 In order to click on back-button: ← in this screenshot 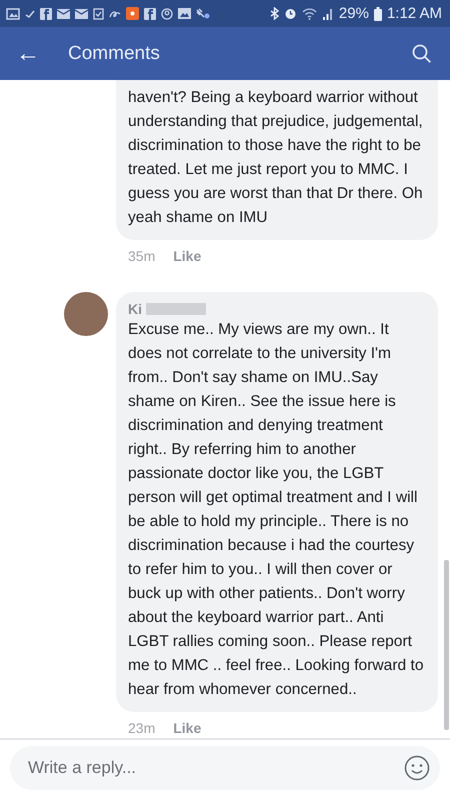, I will do `click(28, 54)`.